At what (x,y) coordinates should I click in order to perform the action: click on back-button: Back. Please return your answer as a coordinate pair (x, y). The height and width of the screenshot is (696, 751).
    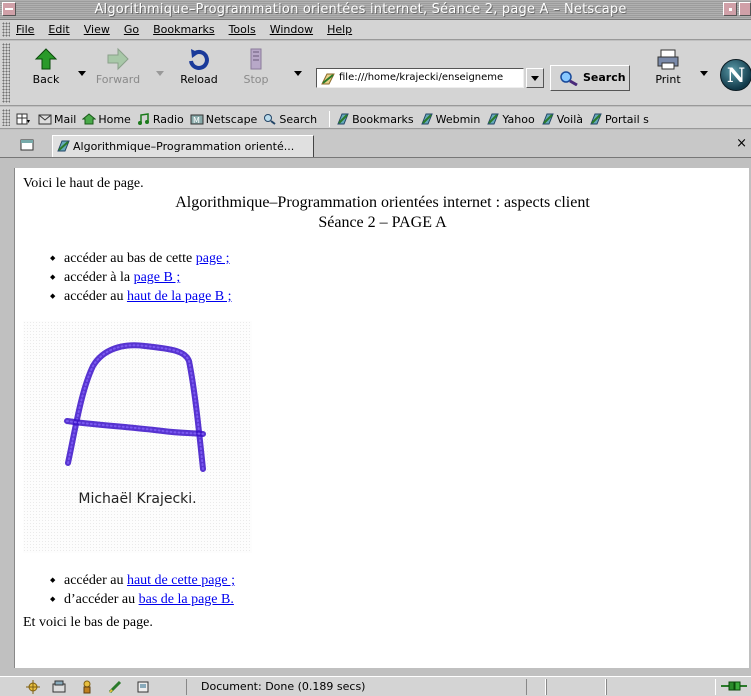
    Looking at the image, I should click on (46, 66).